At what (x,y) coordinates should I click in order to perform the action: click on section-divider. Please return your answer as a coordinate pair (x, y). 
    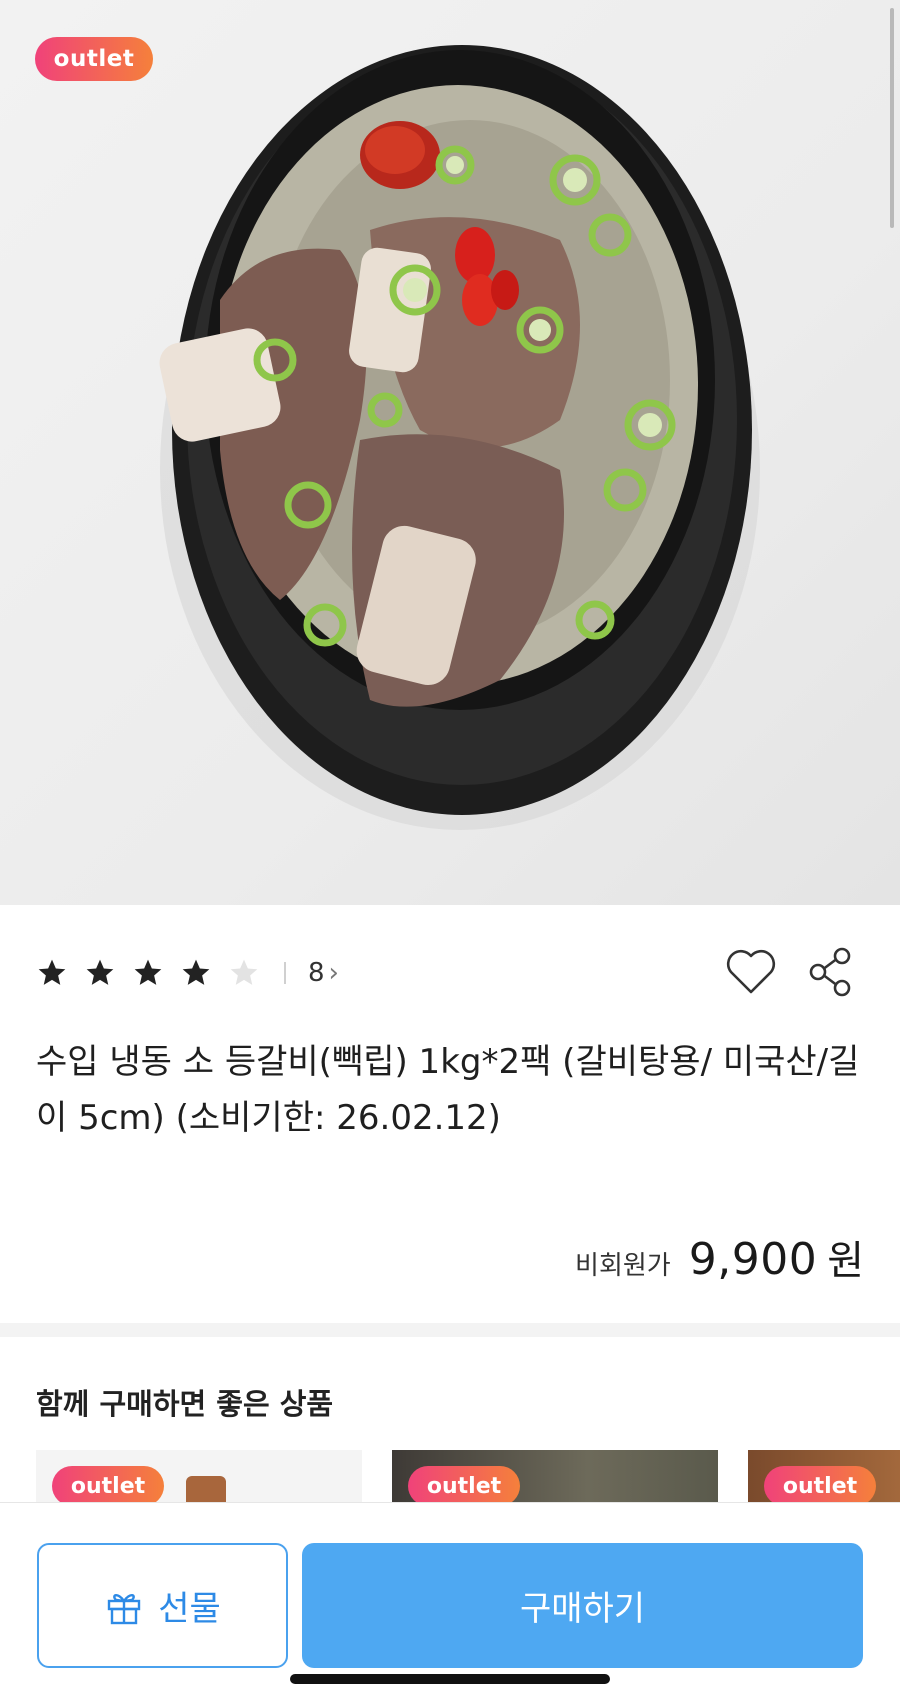
    Looking at the image, I should click on (450, 1330).